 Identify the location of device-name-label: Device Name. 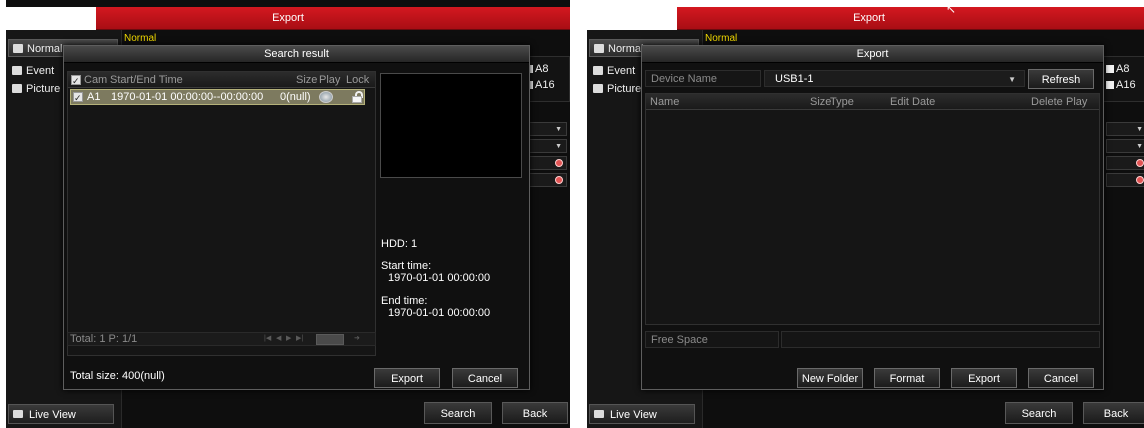
(684, 79).